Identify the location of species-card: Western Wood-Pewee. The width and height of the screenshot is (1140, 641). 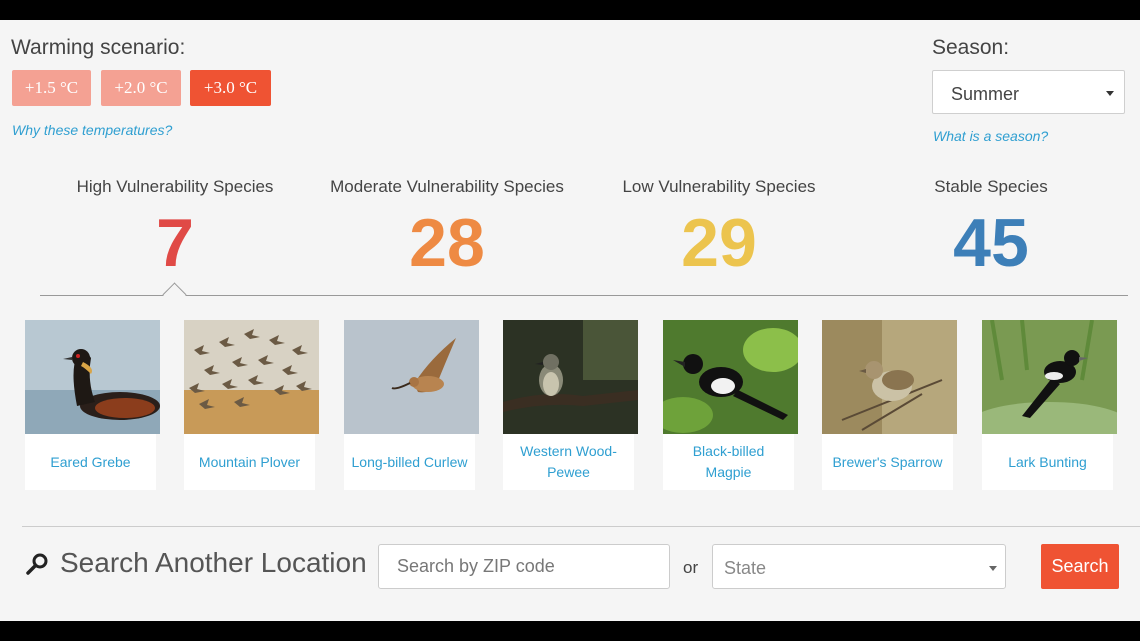
(570, 405).